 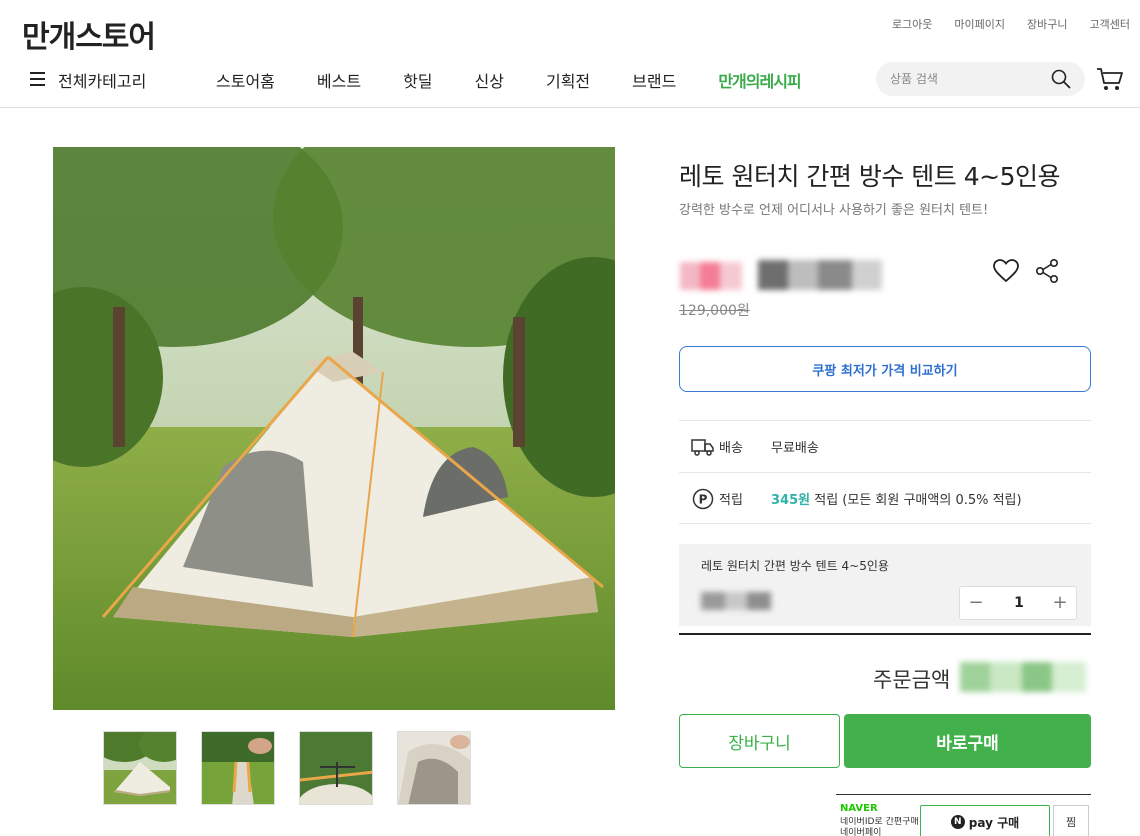 I want to click on points-label: 적립, so click(x=731, y=500).